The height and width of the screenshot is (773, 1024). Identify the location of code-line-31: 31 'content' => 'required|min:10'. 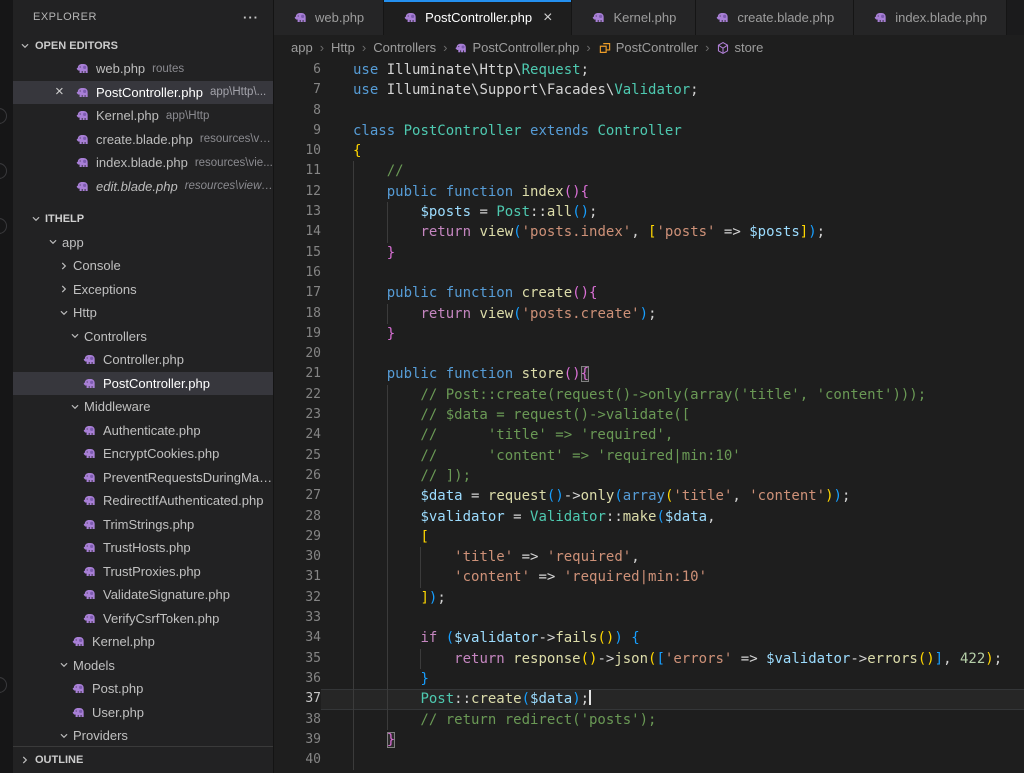
(649, 577).